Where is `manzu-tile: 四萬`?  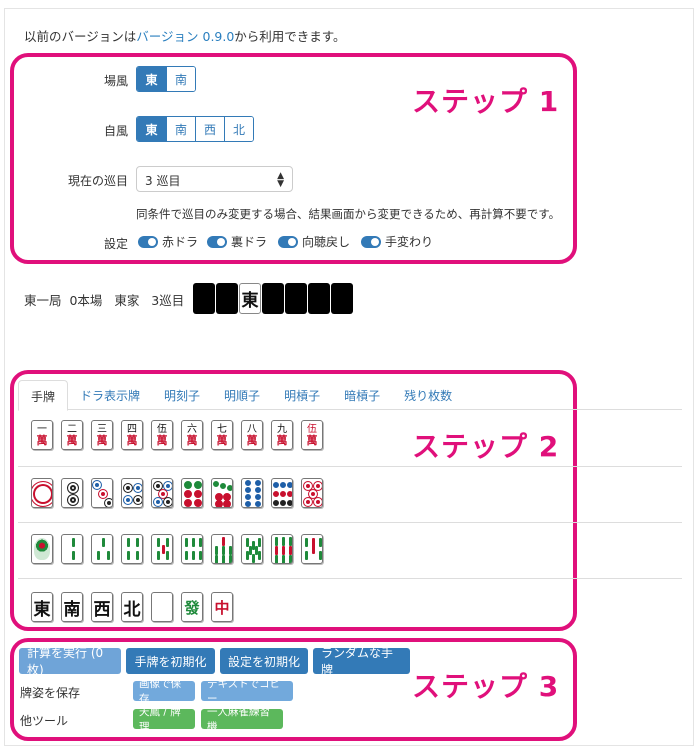 manzu-tile: 四萬 is located at coordinates (132, 435).